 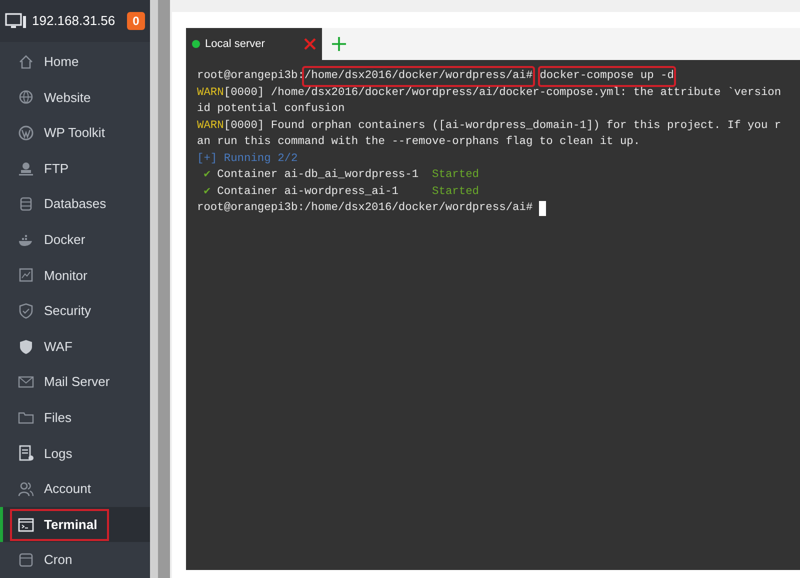 I want to click on sidebar-item: Account, so click(x=56, y=488).